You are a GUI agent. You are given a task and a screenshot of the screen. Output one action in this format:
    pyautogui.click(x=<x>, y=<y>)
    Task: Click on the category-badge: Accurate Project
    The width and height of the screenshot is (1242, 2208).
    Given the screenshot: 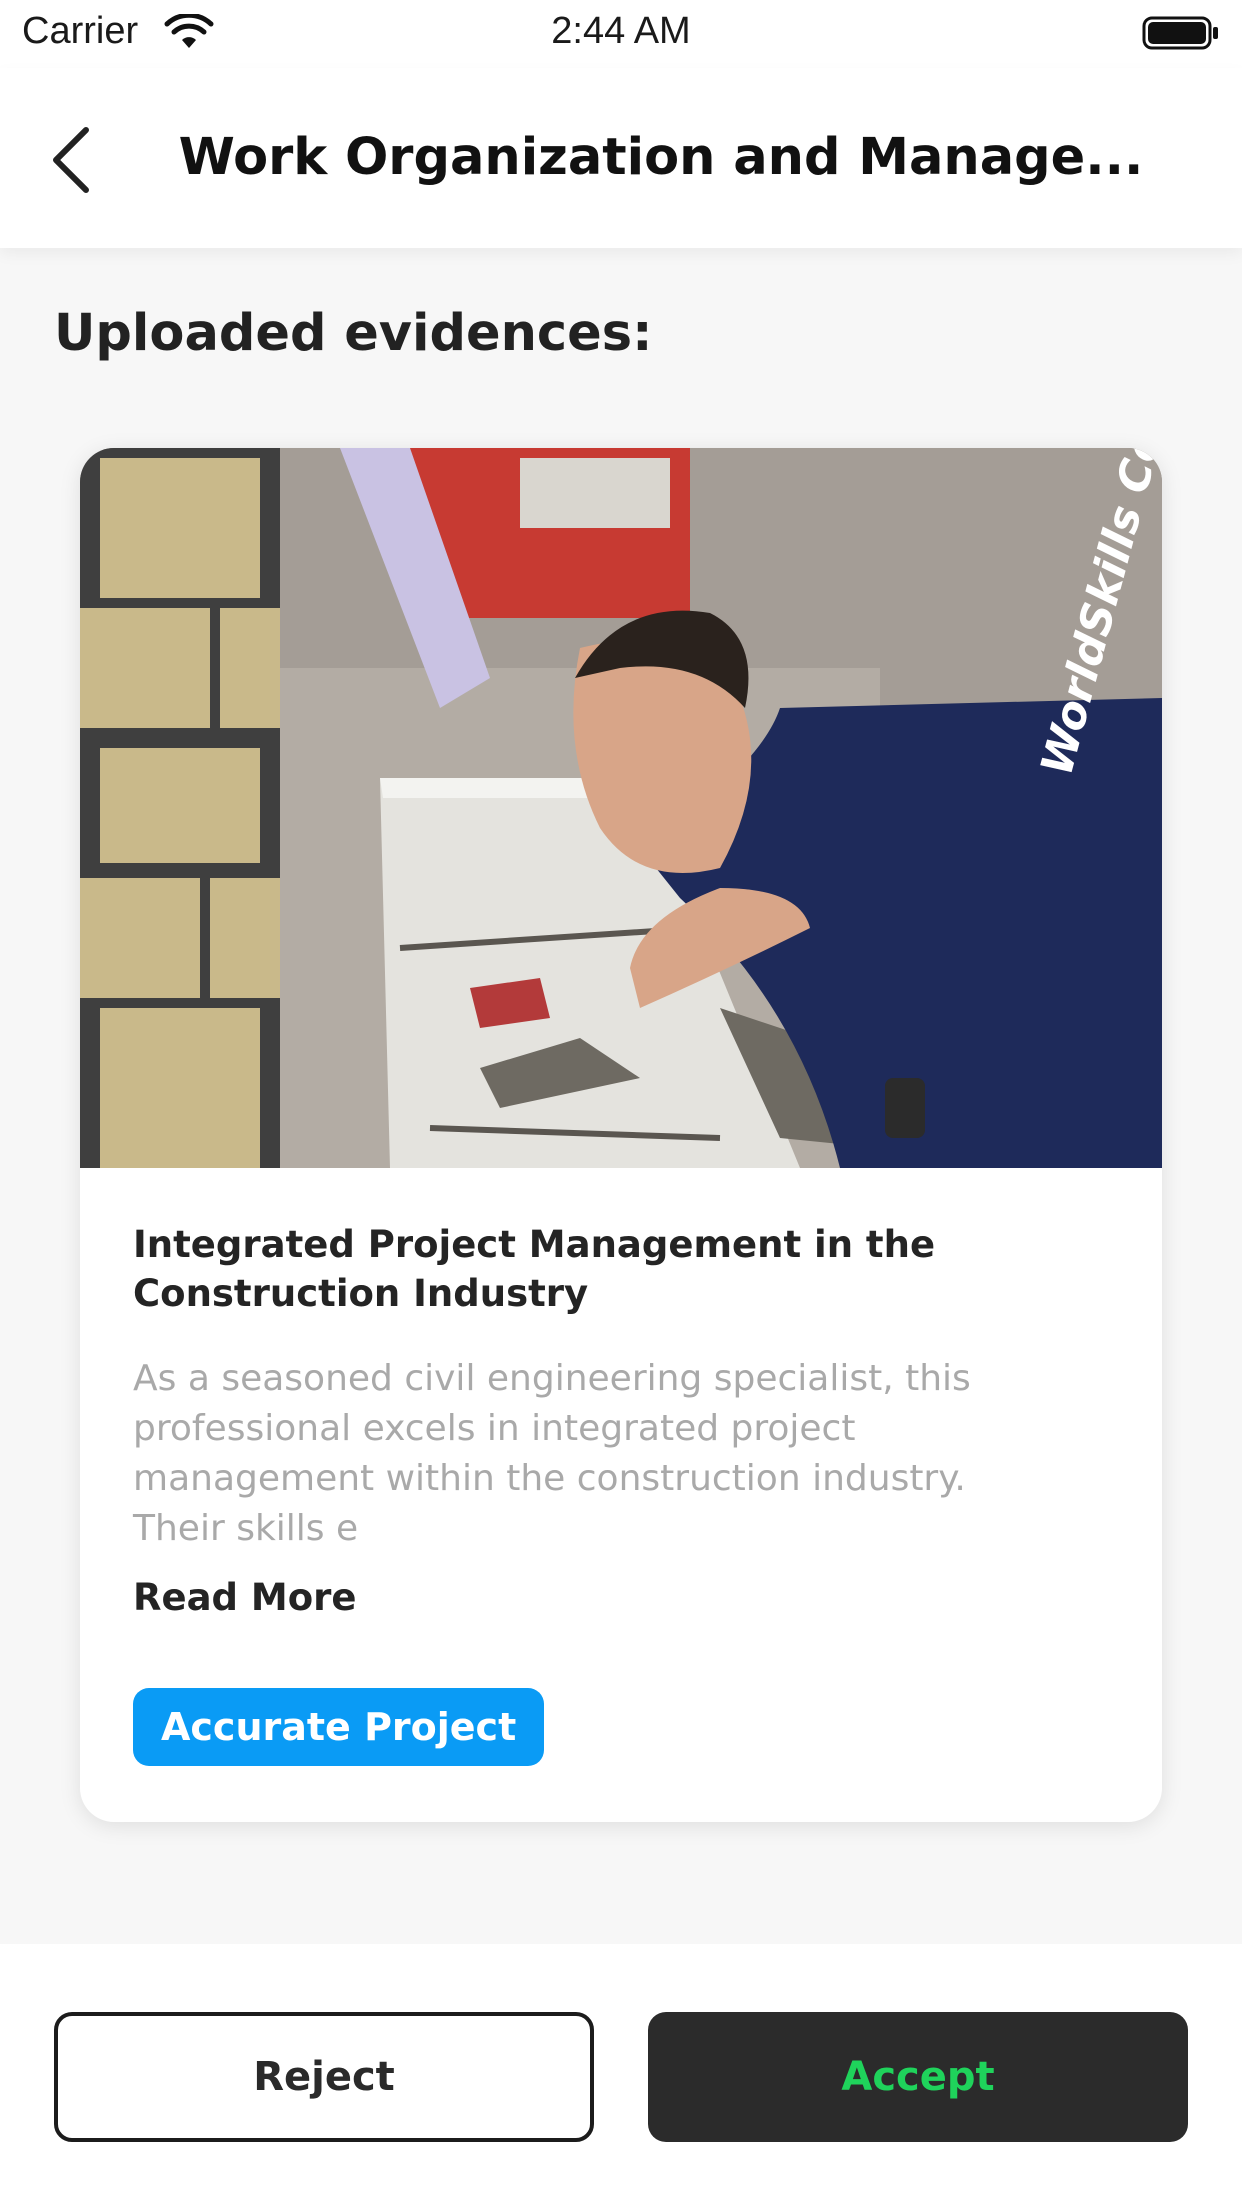 What is the action you would take?
    pyautogui.click(x=339, y=1727)
    